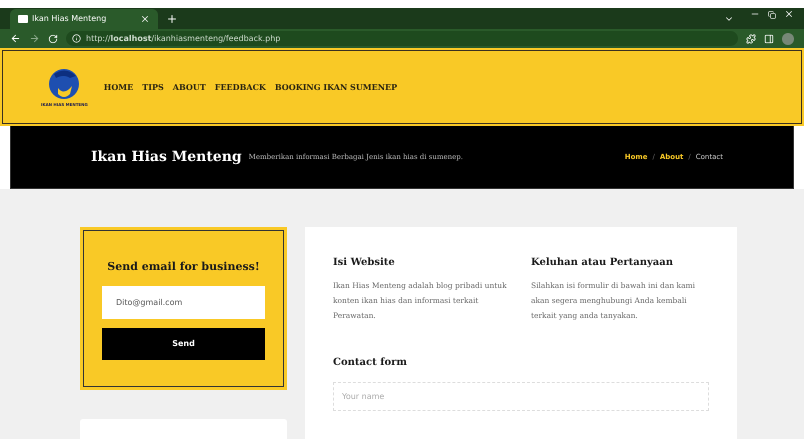  I want to click on extensions-icon, so click(751, 39).